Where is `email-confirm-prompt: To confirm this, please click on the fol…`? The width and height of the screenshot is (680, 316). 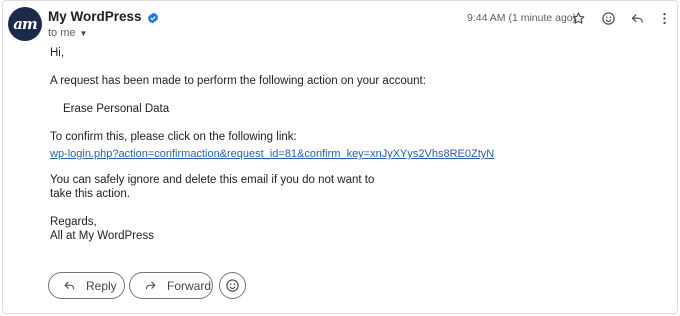 email-confirm-prompt: To confirm this, please click on the fol… is located at coordinates (173, 137).